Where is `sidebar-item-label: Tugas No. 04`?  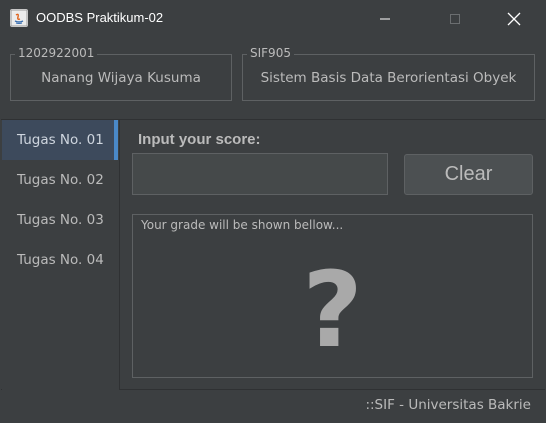 sidebar-item-label: Tugas No. 04 is located at coordinates (60, 260).